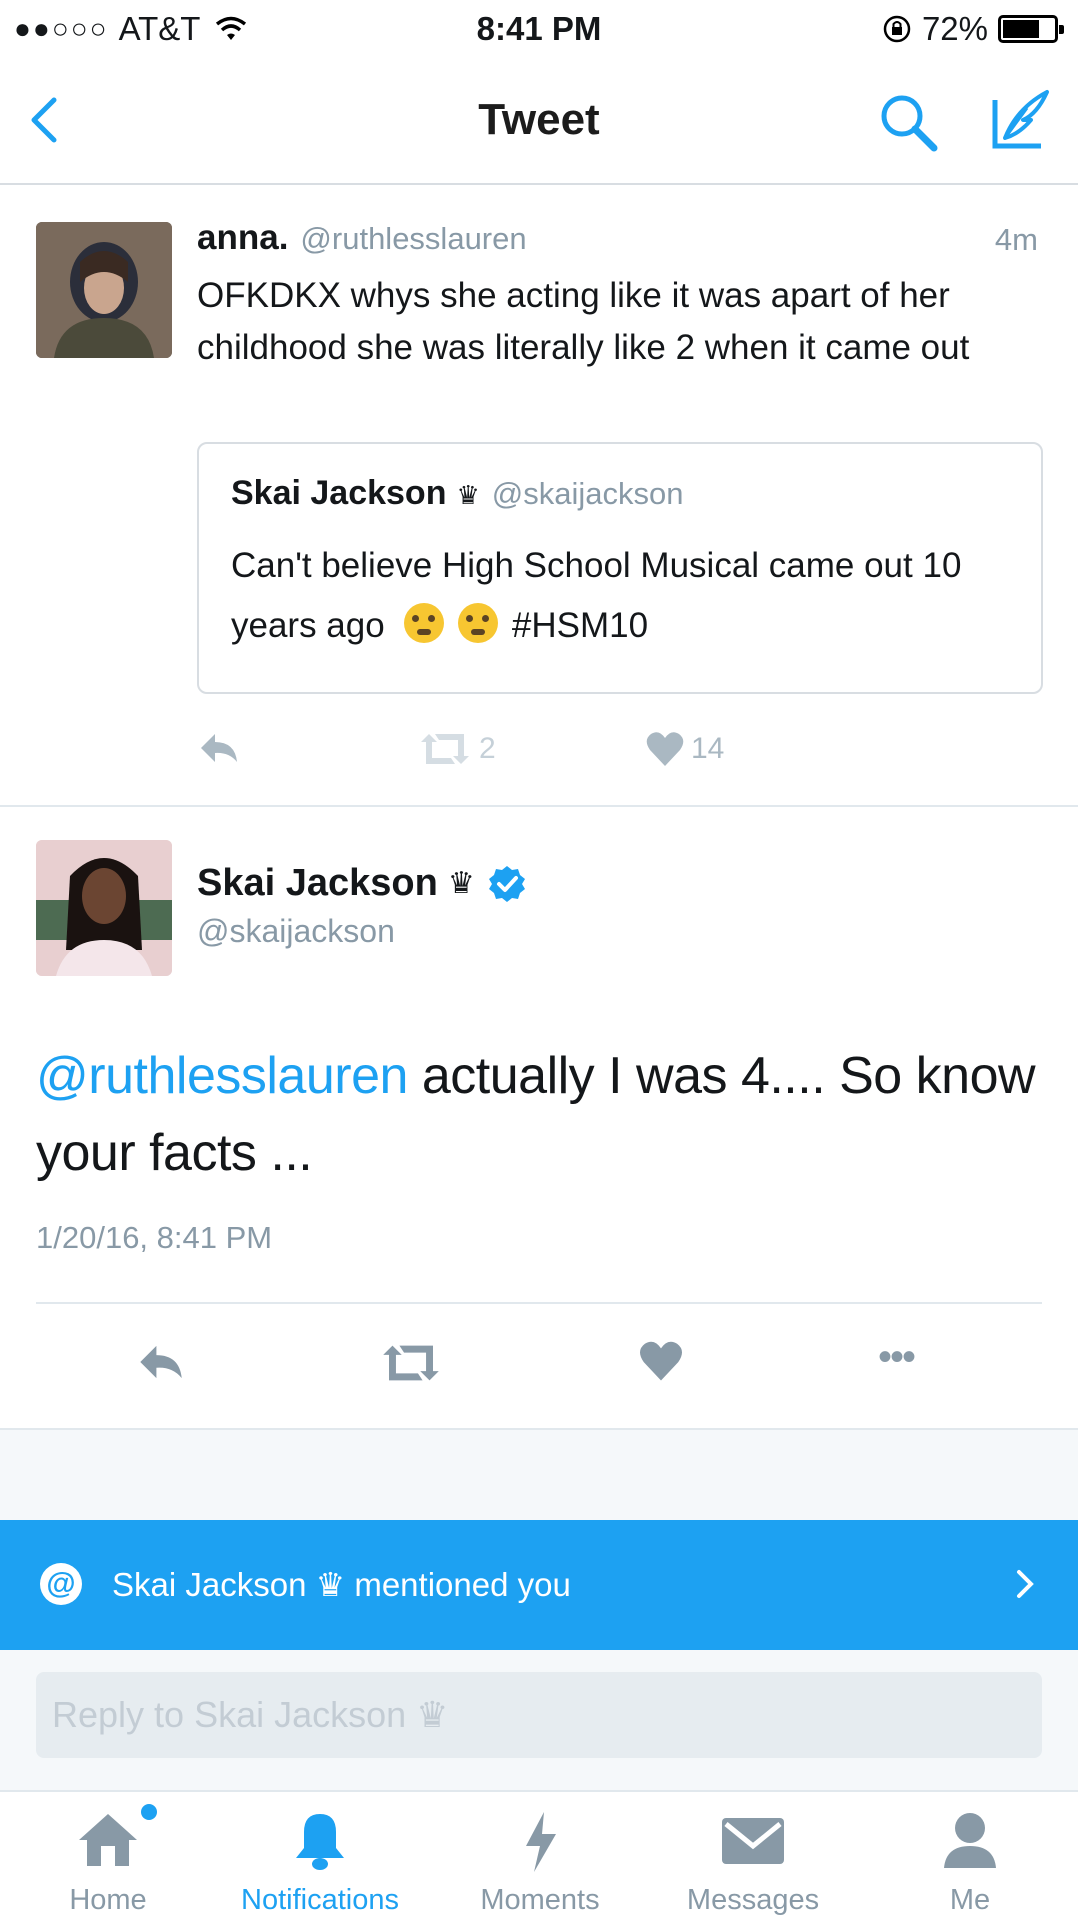 The height and width of the screenshot is (1920, 1078). What do you see at coordinates (1018, 121) in the screenshot?
I see `compose-icon` at bounding box center [1018, 121].